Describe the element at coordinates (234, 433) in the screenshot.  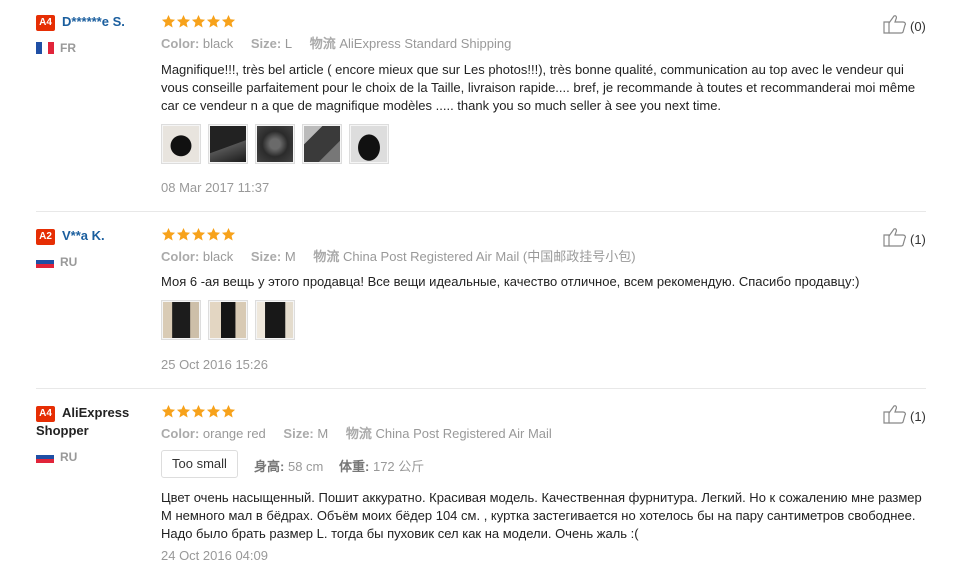
I see `color-value: orange red` at that location.